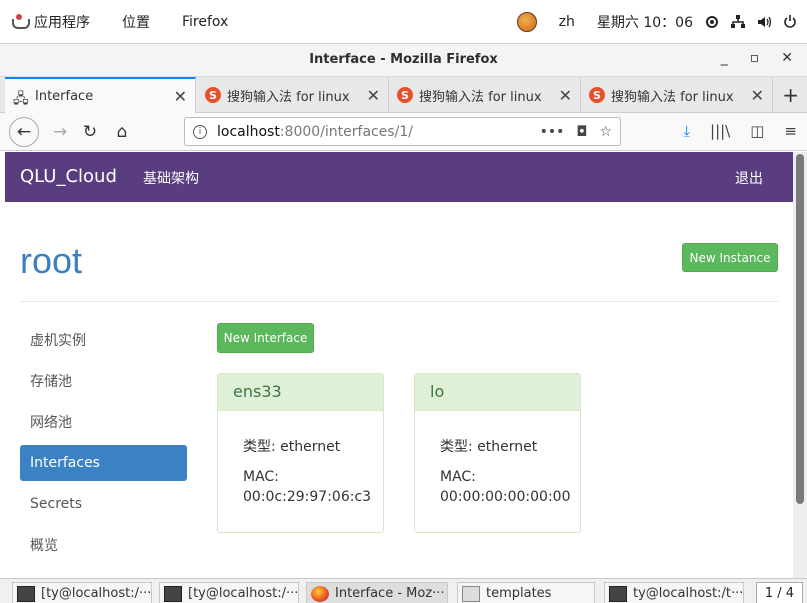 This screenshot has height=603, width=807. What do you see at coordinates (757, 131) in the screenshot?
I see `sidebar-toggle-icon: ◫` at bounding box center [757, 131].